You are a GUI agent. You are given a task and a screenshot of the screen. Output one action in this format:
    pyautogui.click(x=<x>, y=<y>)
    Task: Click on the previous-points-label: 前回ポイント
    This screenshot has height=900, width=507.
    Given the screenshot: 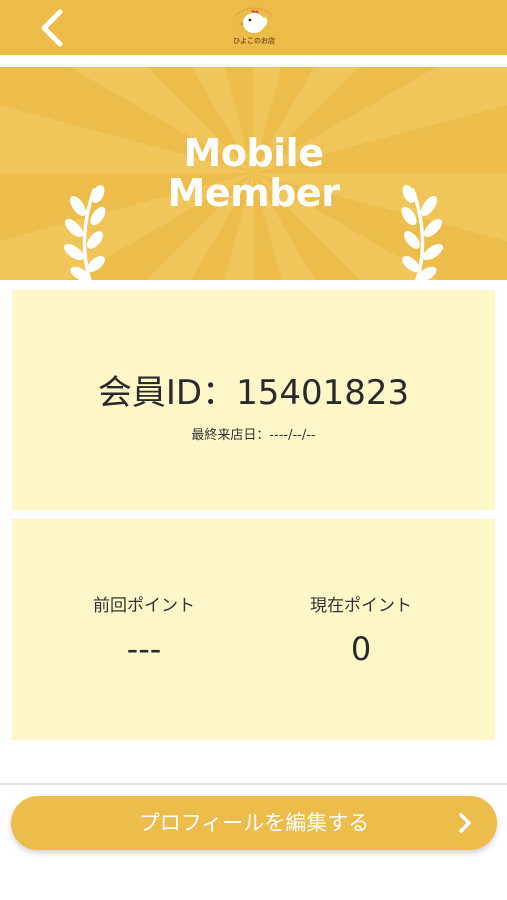 What is the action you would take?
    pyautogui.click(x=144, y=606)
    